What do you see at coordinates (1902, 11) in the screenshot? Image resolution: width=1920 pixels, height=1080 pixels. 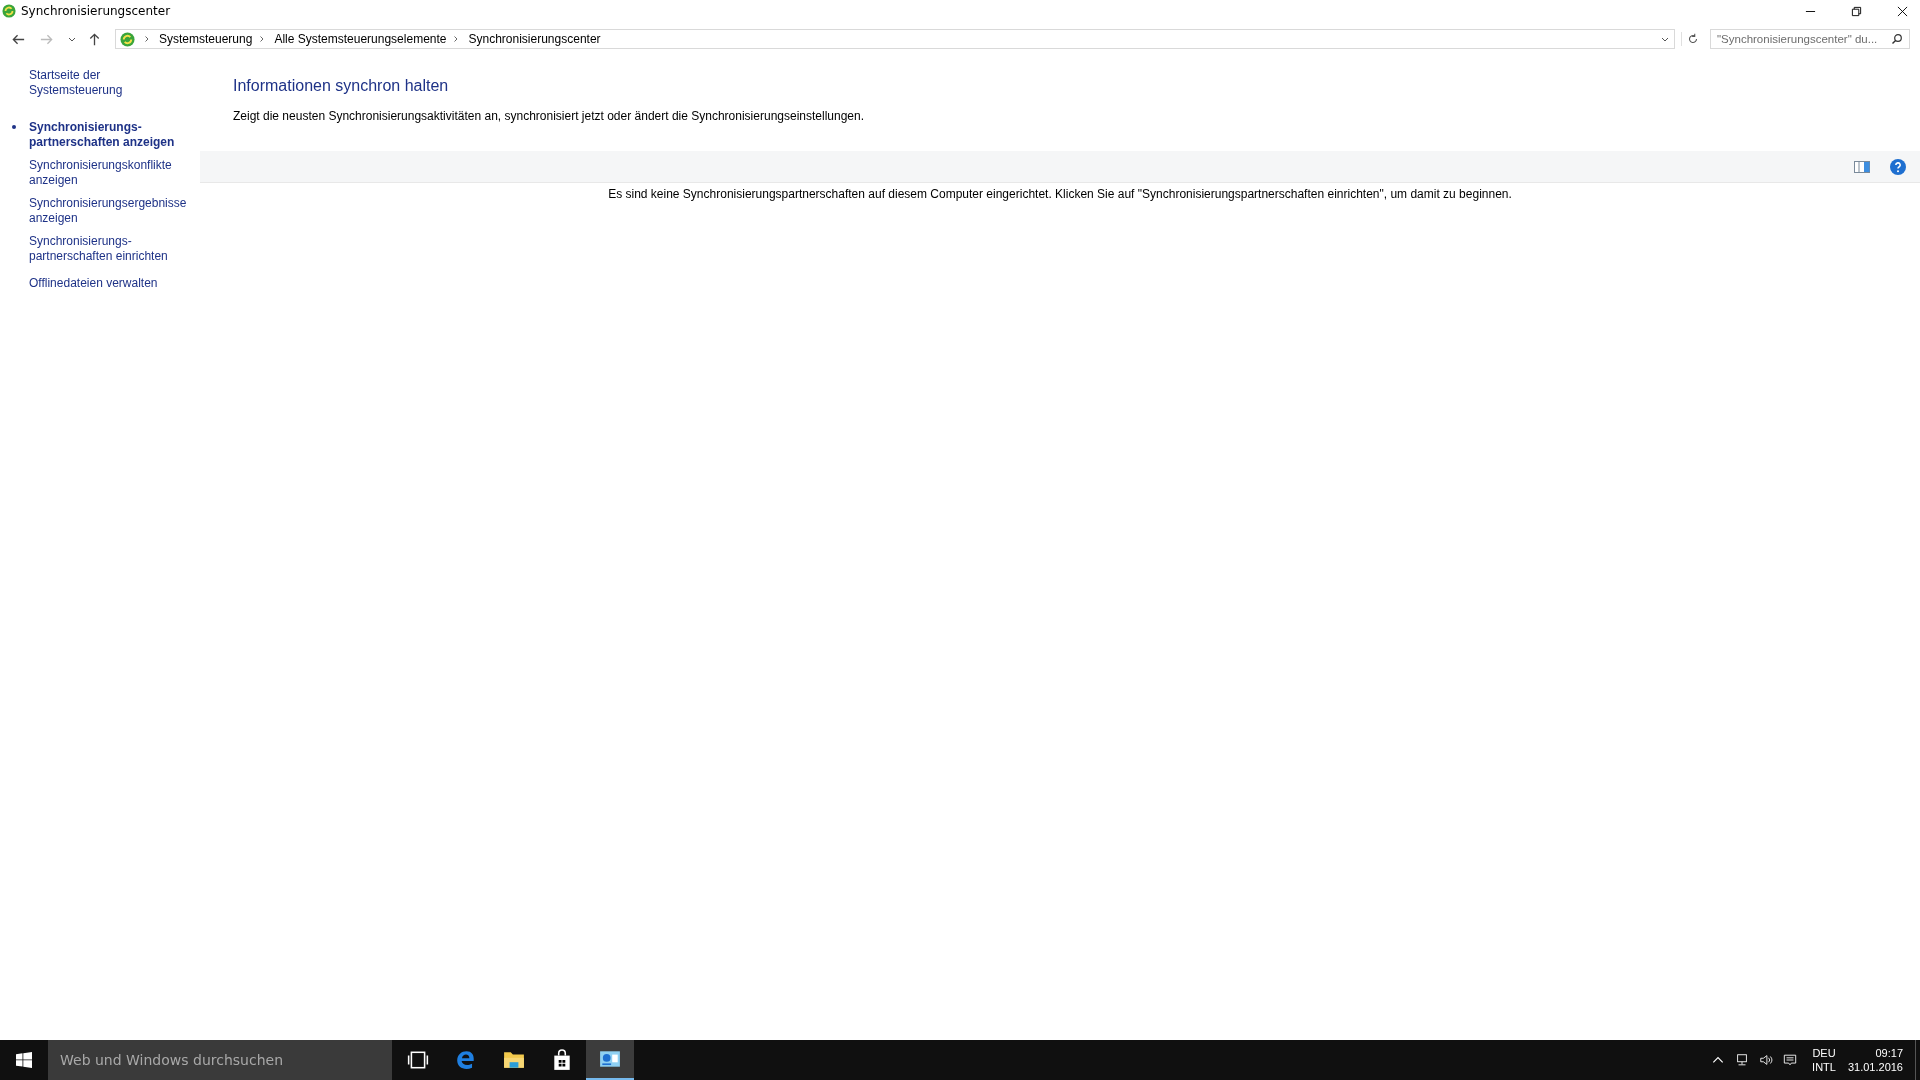 I see `close-icon` at bounding box center [1902, 11].